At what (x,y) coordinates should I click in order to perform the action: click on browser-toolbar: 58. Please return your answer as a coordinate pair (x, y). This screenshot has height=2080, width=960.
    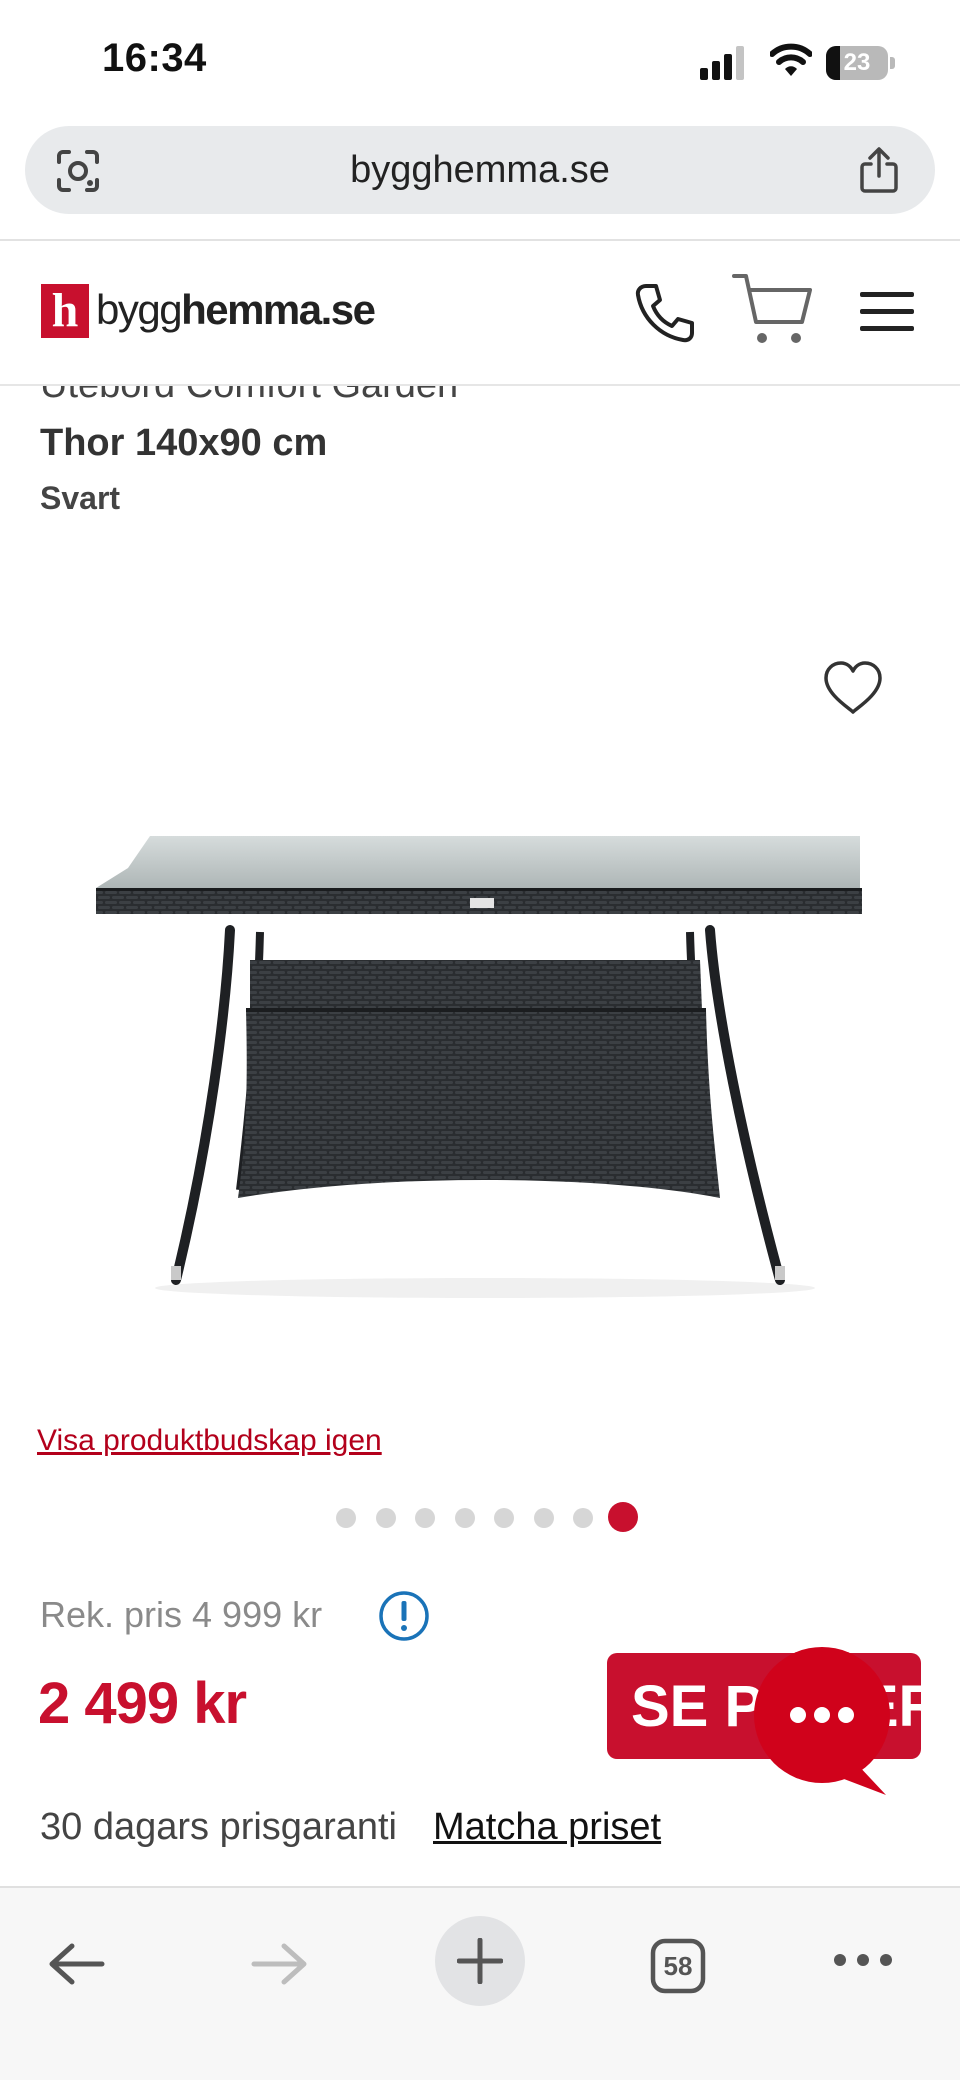
    Looking at the image, I should click on (480, 1983).